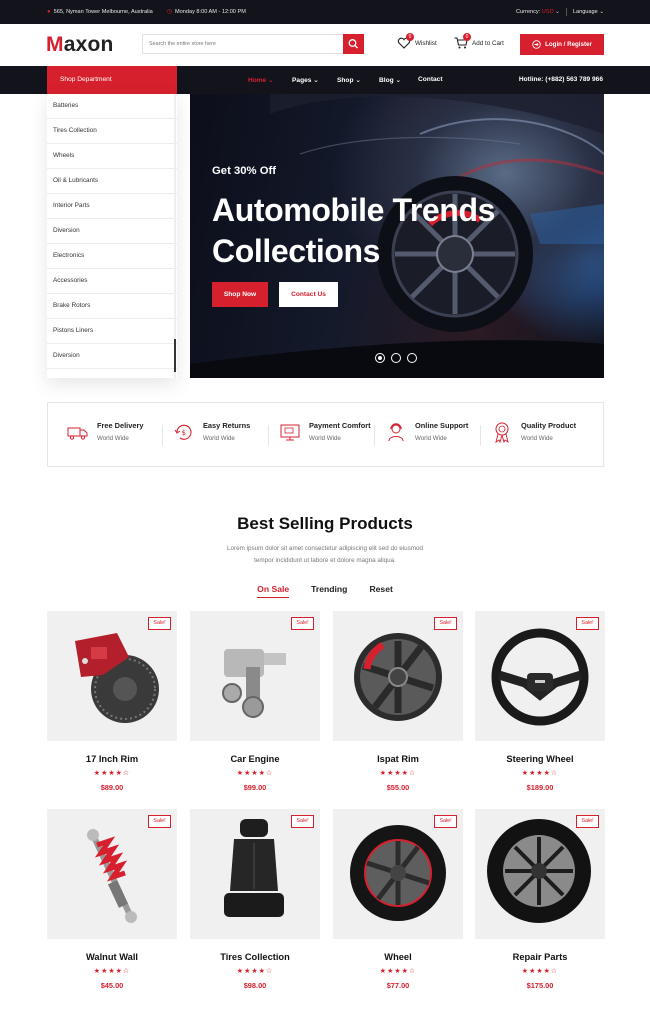 This screenshot has height=1030, width=650. I want to click on login-register-button: Login / Register, so click(562, 44).